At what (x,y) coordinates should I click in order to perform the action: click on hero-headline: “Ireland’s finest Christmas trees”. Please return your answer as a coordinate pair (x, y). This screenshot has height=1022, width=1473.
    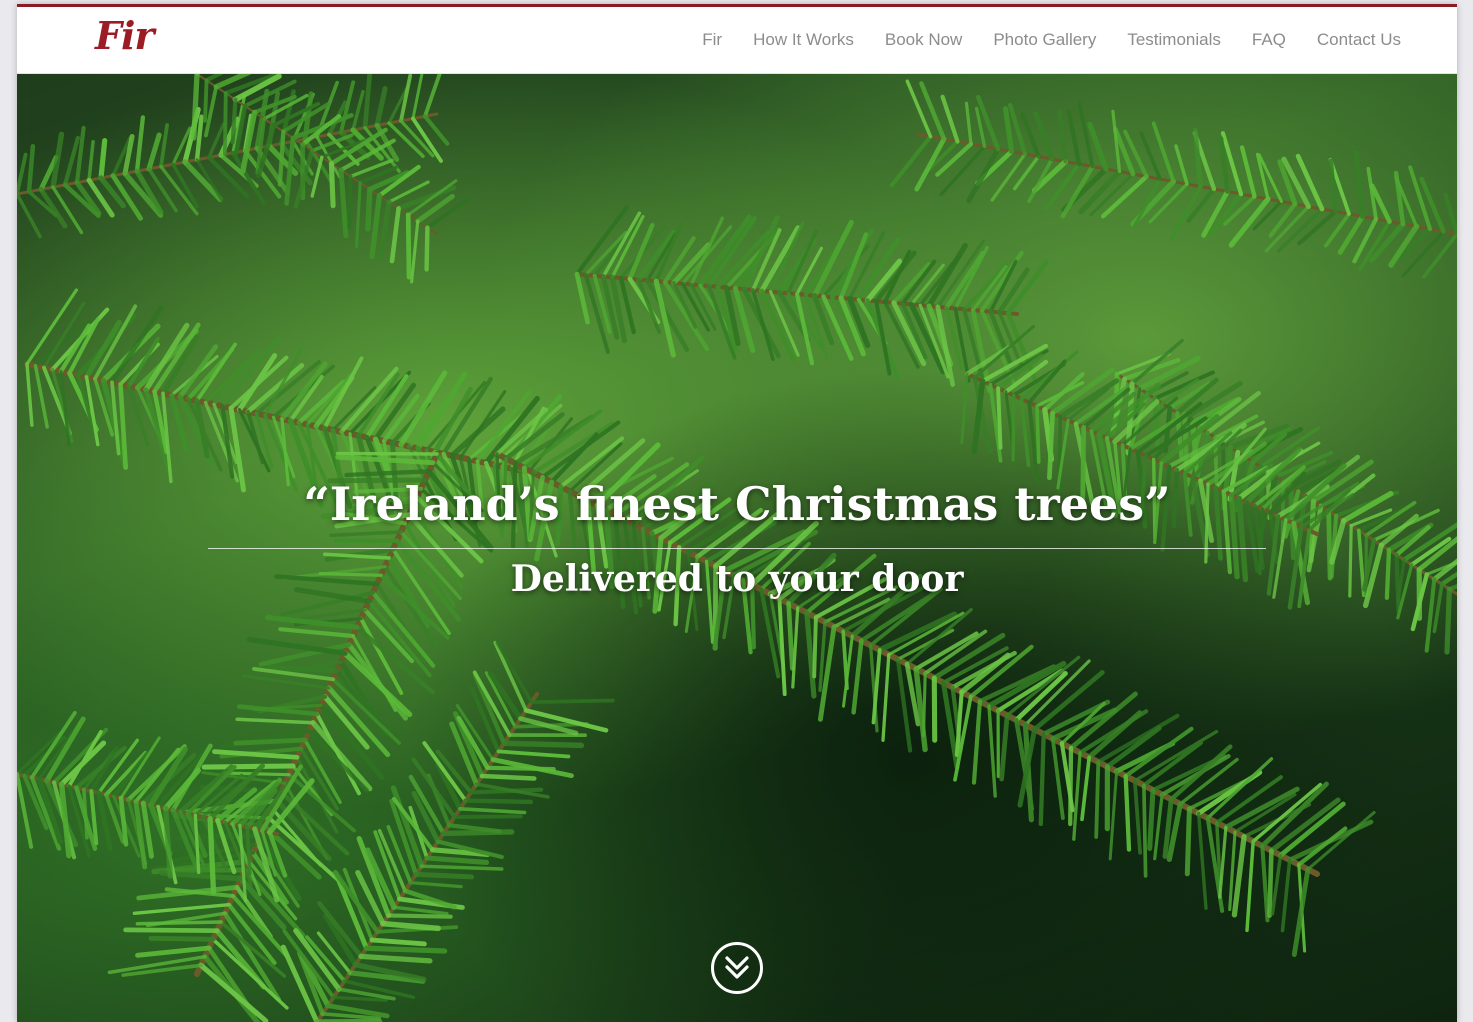
    Looking at the image, I should click on (737, 504).